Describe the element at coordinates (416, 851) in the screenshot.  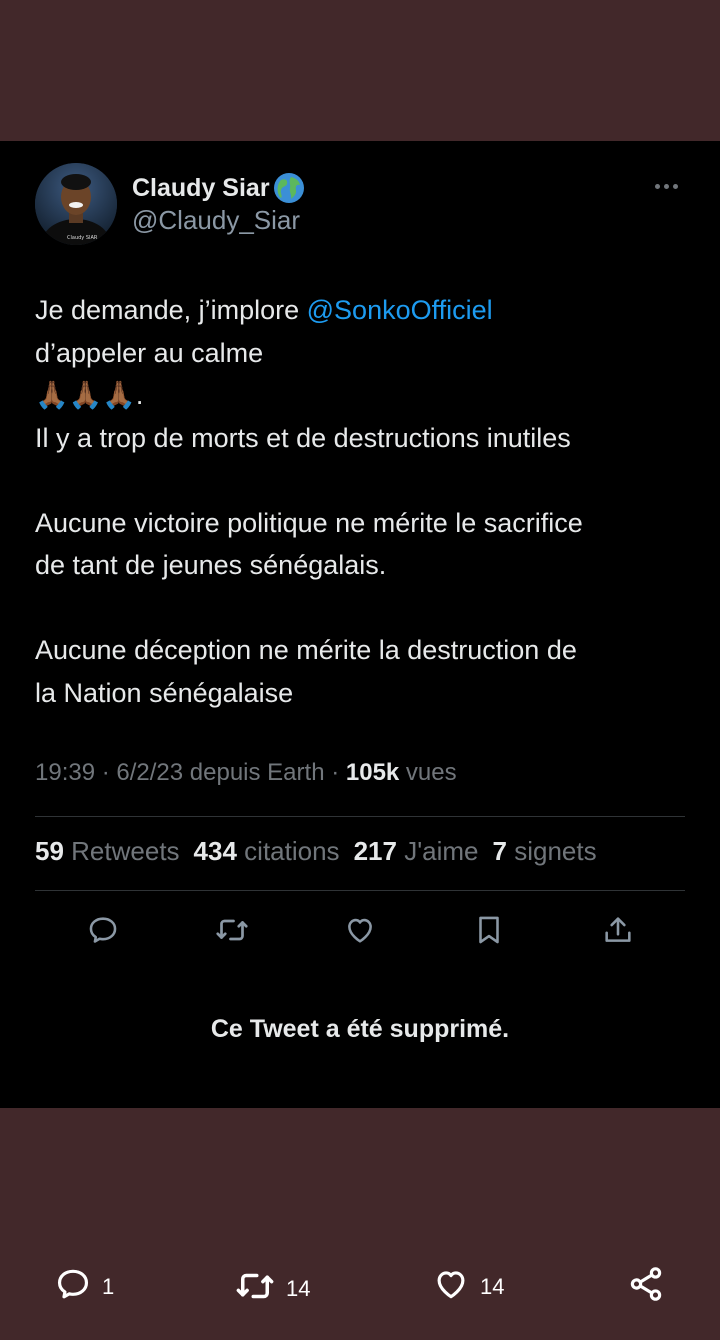
I see `likes-stat: 217 J'aime` at that location.